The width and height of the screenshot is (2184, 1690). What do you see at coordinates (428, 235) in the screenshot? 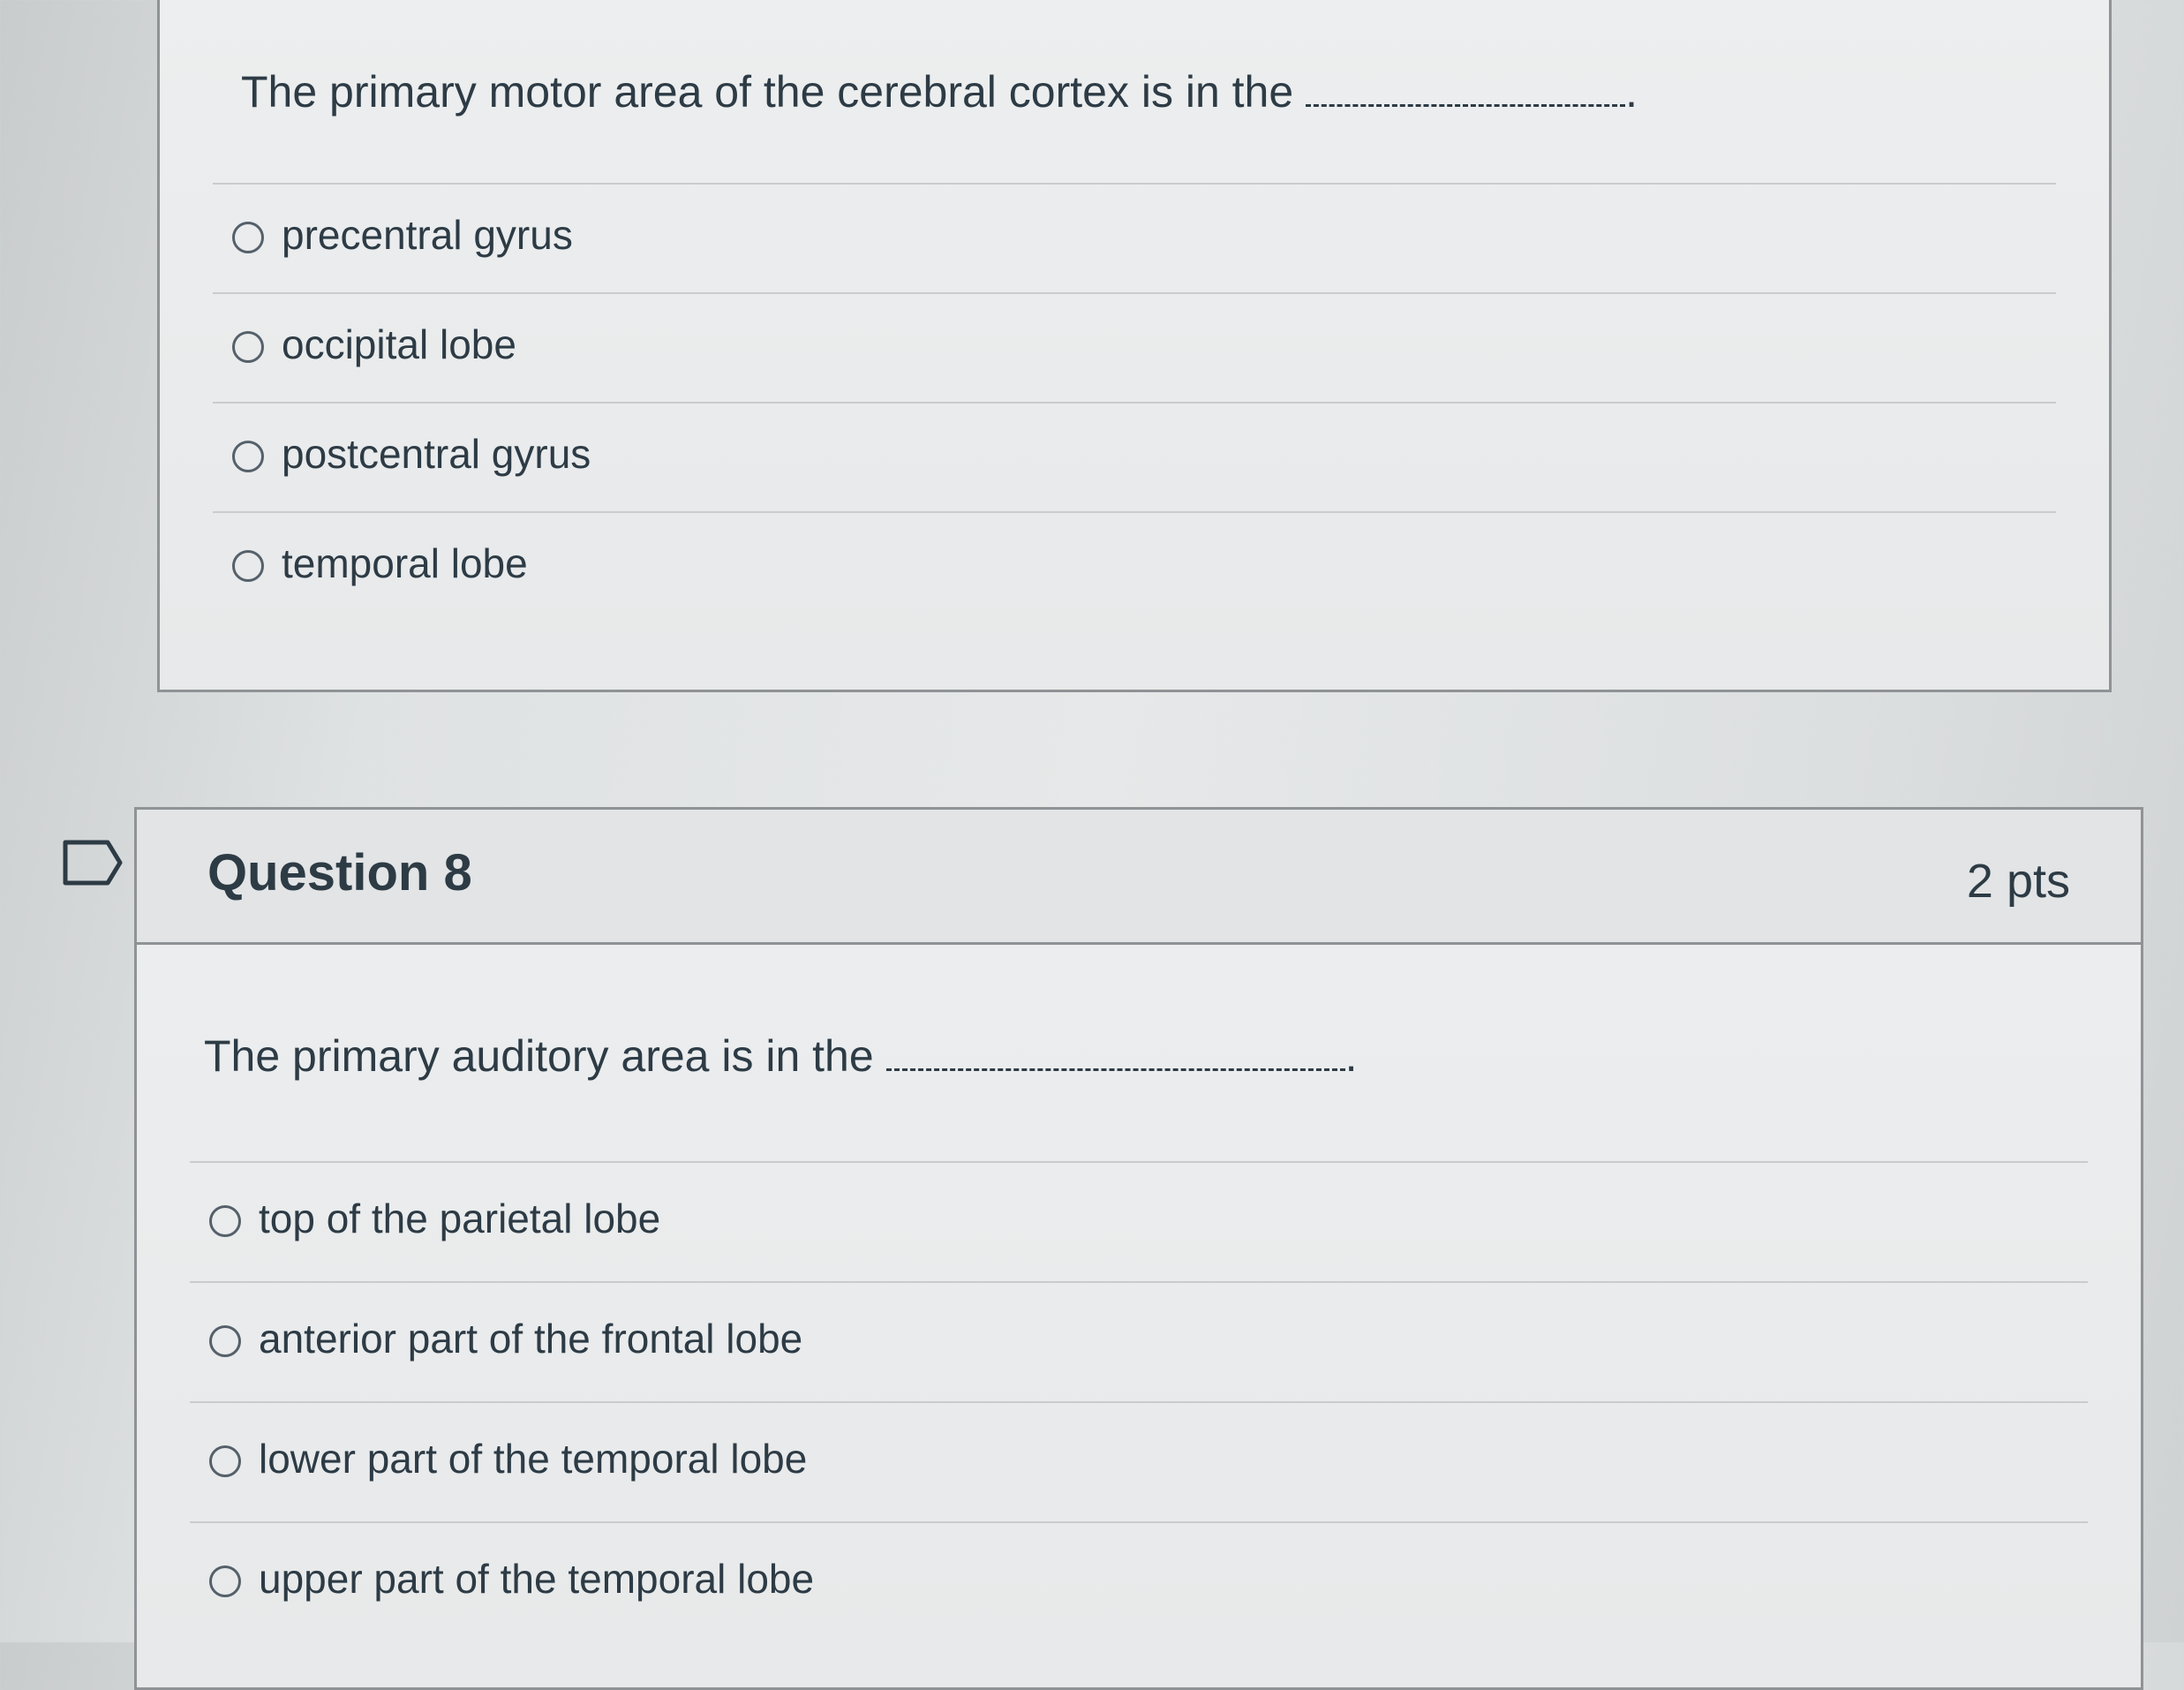
I see `answer-label: precentral gyrus` at bounding box center [428, 235].